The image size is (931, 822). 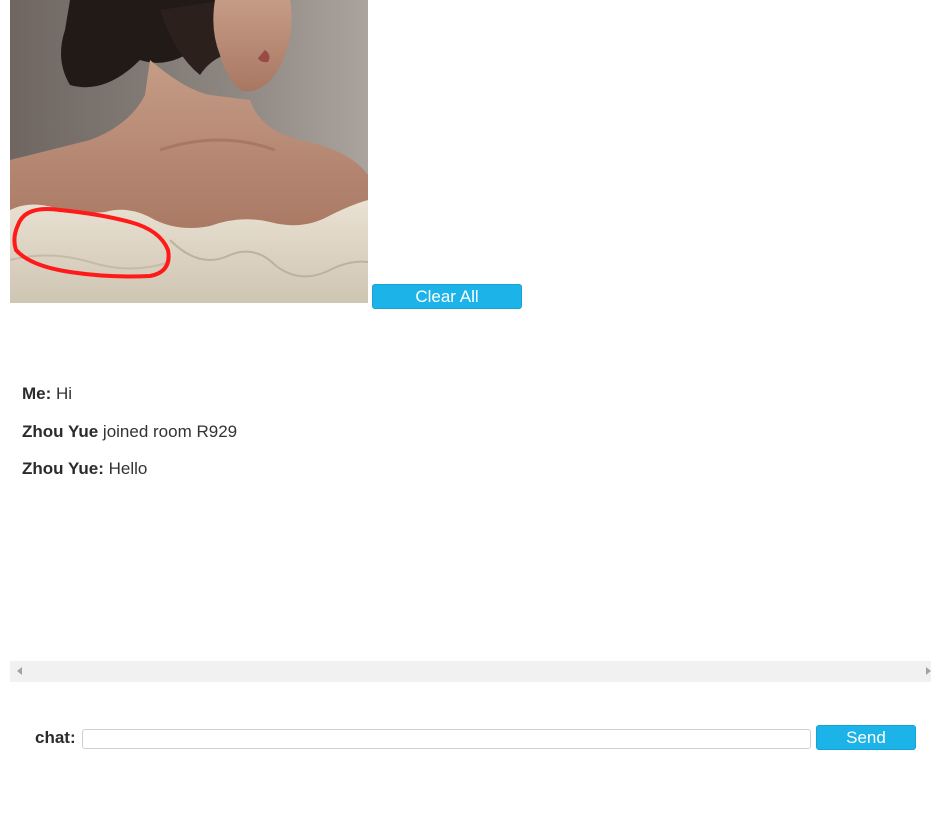 What do you see at coordinates (446, 739) in the screenshot?
I see `chat-input` at bounding box center [446, 739].